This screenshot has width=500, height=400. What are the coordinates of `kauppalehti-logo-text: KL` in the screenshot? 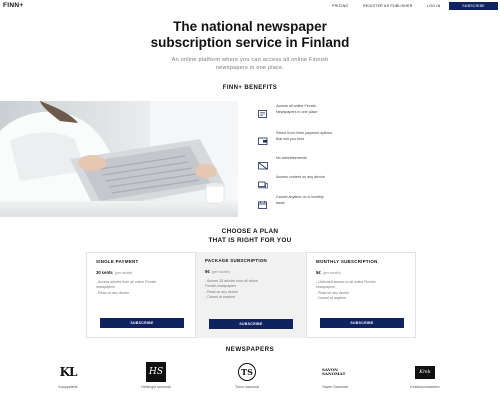 It's located at (68, 372).